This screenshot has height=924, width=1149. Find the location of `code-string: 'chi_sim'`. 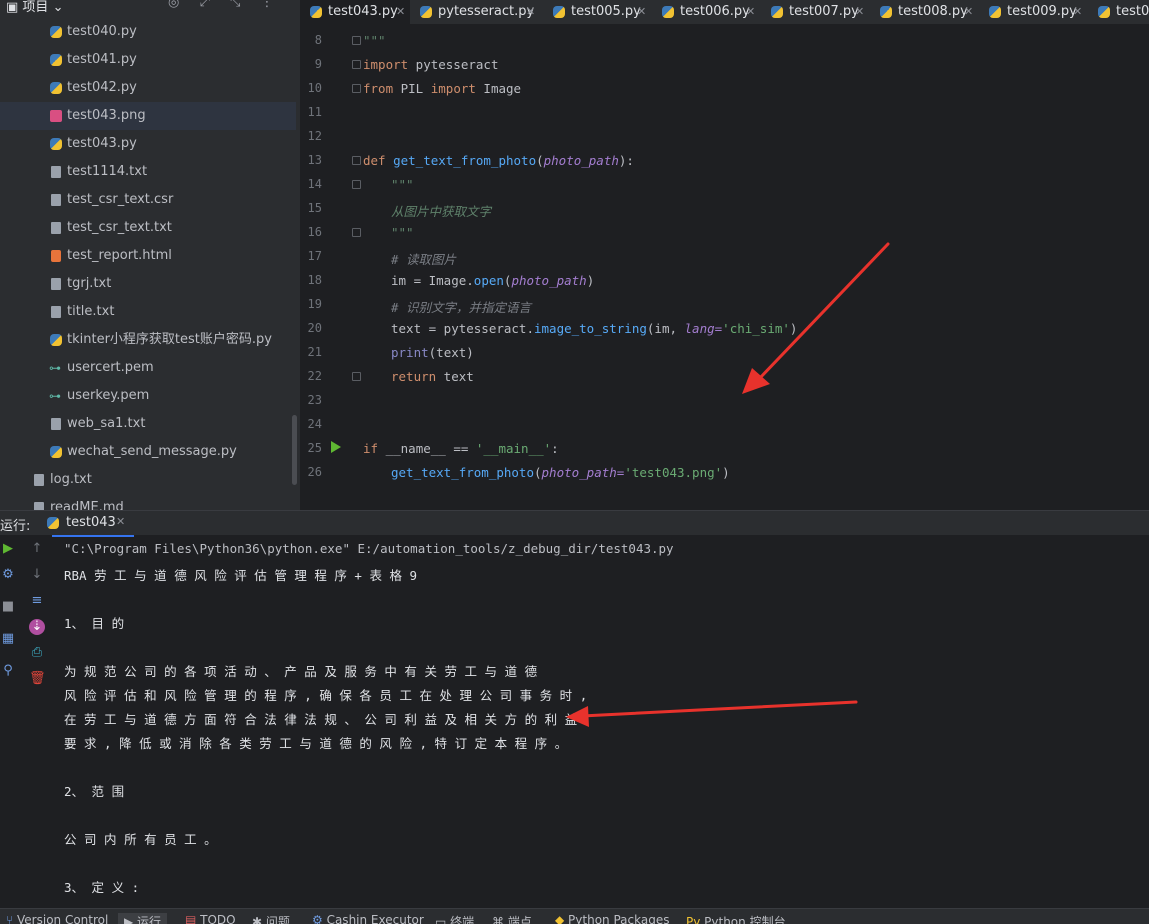

code-string: 'chi_sim' is located at coordinates (756, 328).